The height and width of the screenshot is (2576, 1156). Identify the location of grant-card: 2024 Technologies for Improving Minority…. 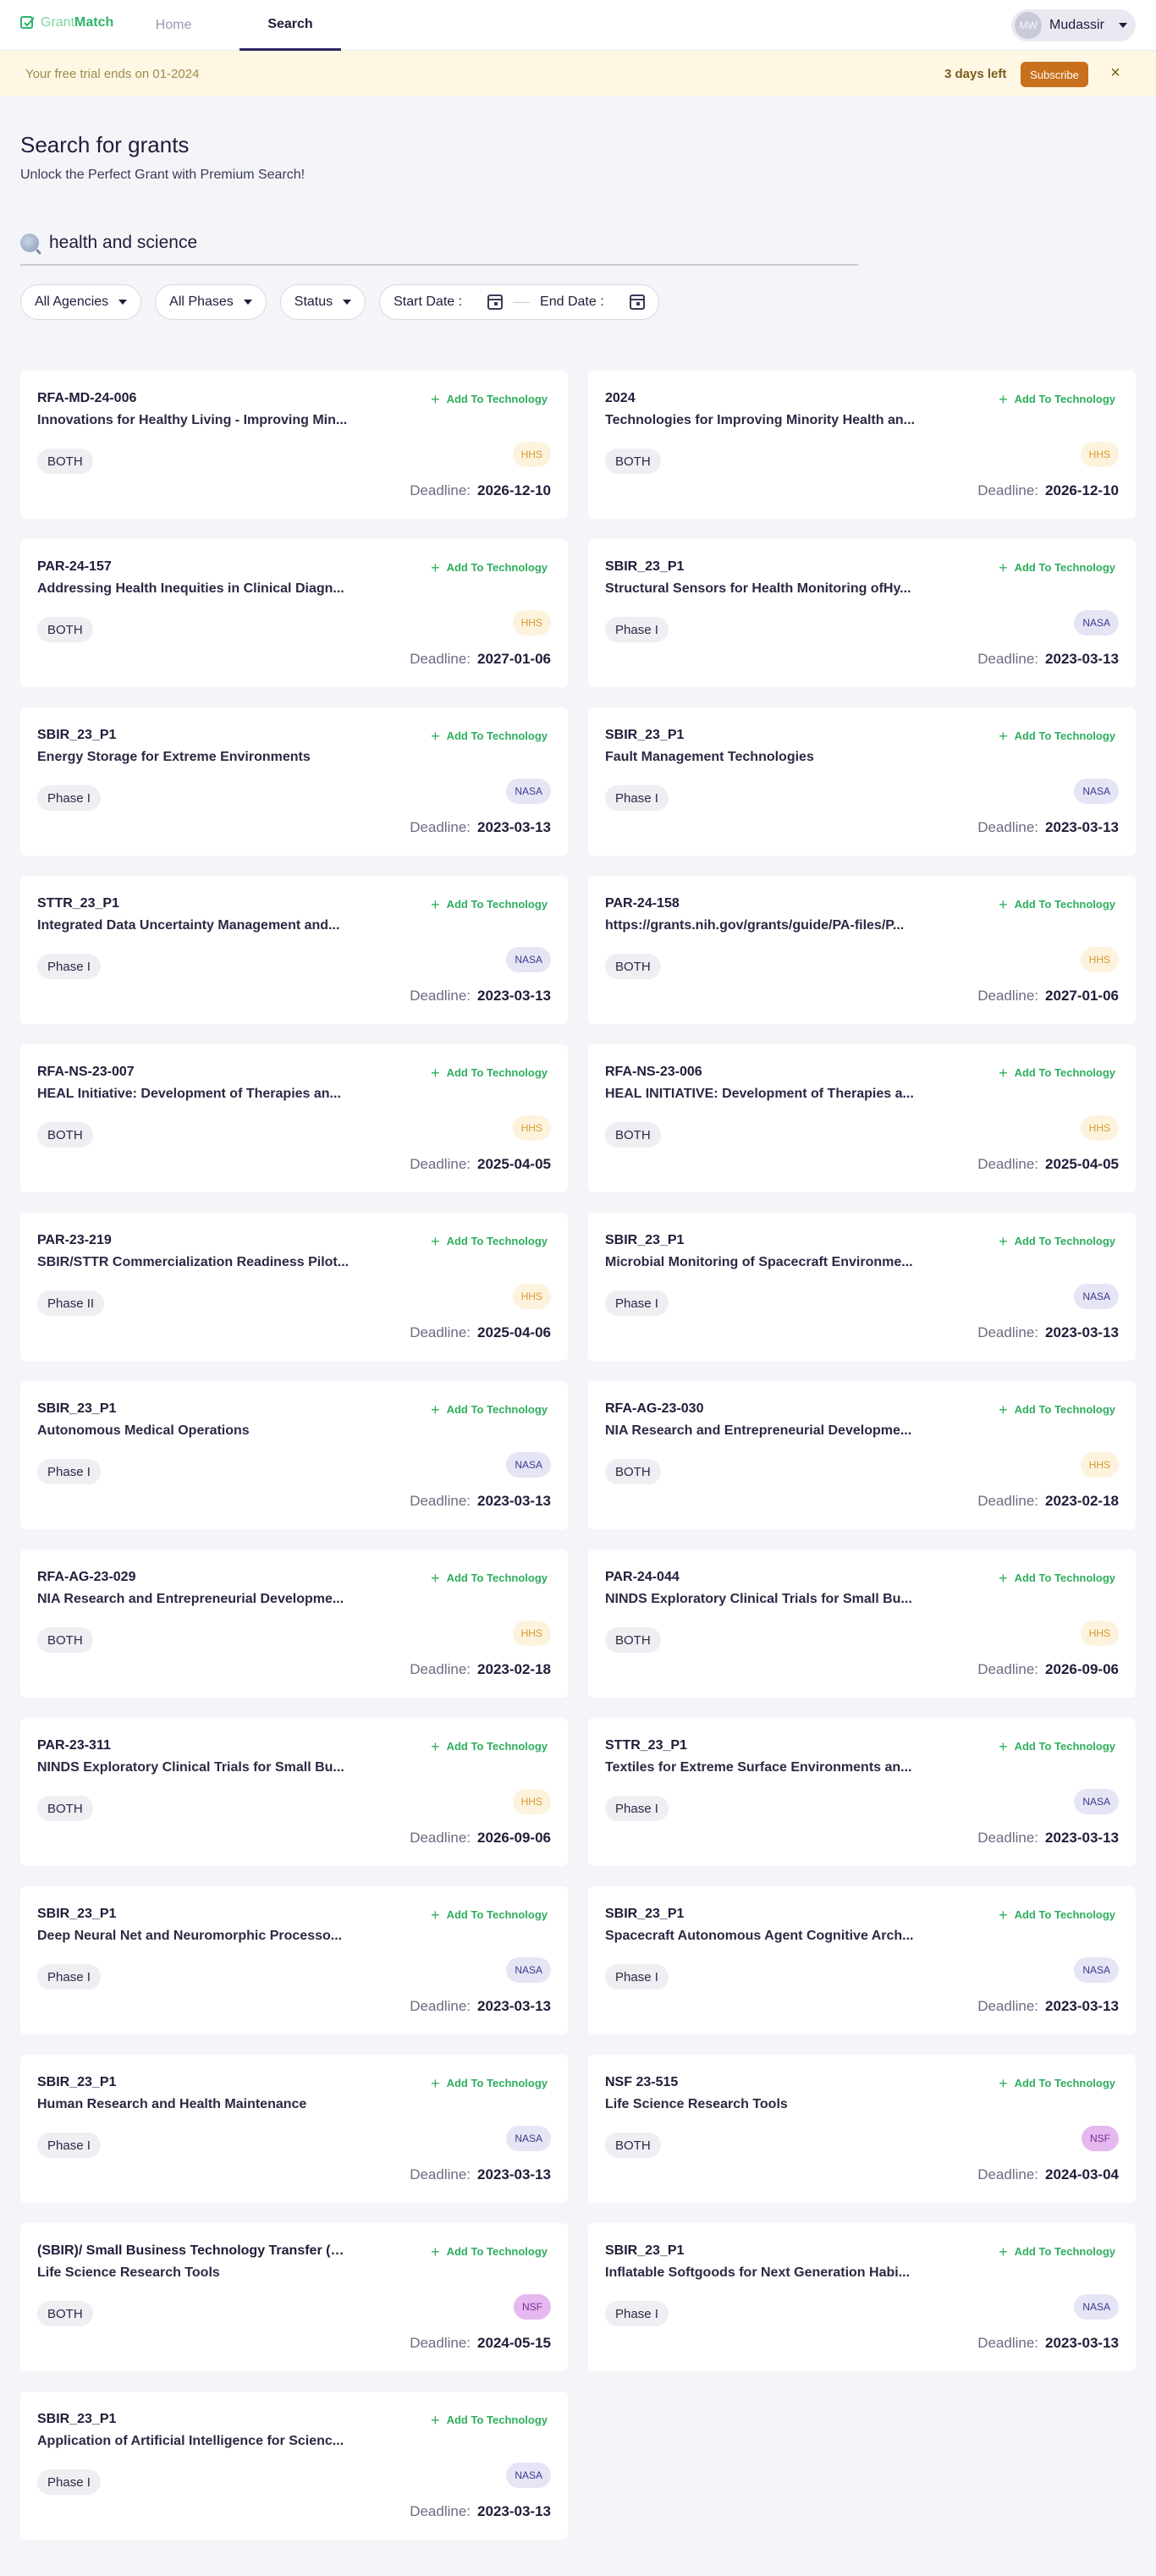
(862, 445).